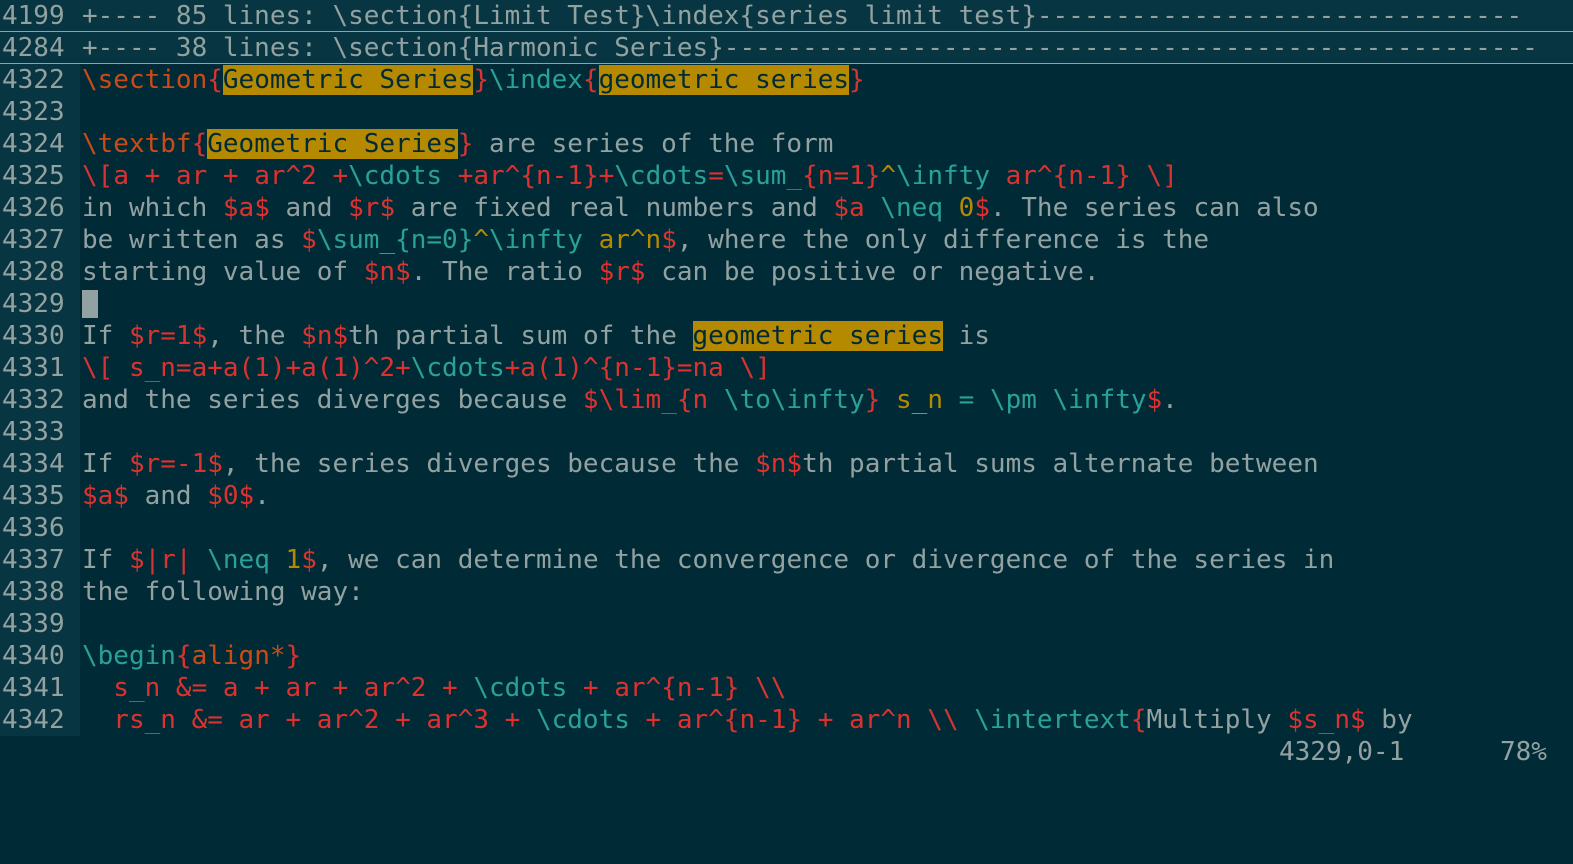  What do you see at coordinates (786, 304) in the screenshot?
I see `code-line: 4329` at bounding box center [786, 304].